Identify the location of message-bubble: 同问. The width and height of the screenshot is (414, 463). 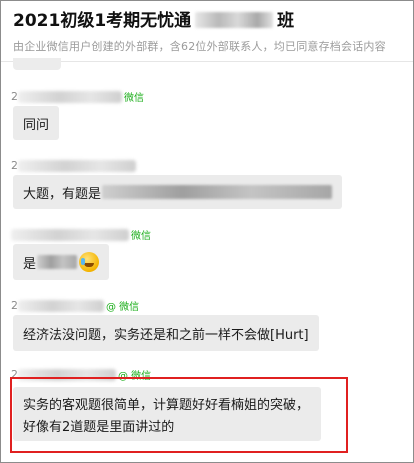
(36, 123).